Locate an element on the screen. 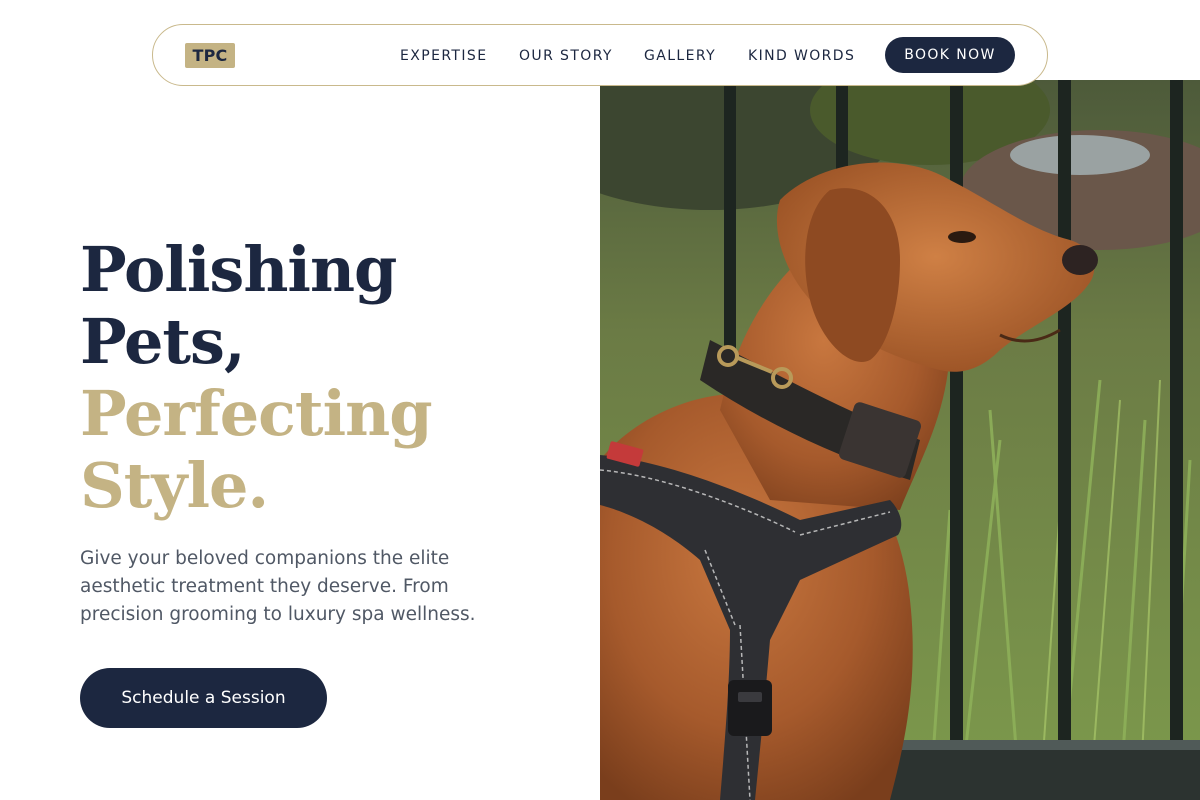 The image size is (1200, 800). nav-link-expertise: EXPERTISE is located at coordinates (443, 56).